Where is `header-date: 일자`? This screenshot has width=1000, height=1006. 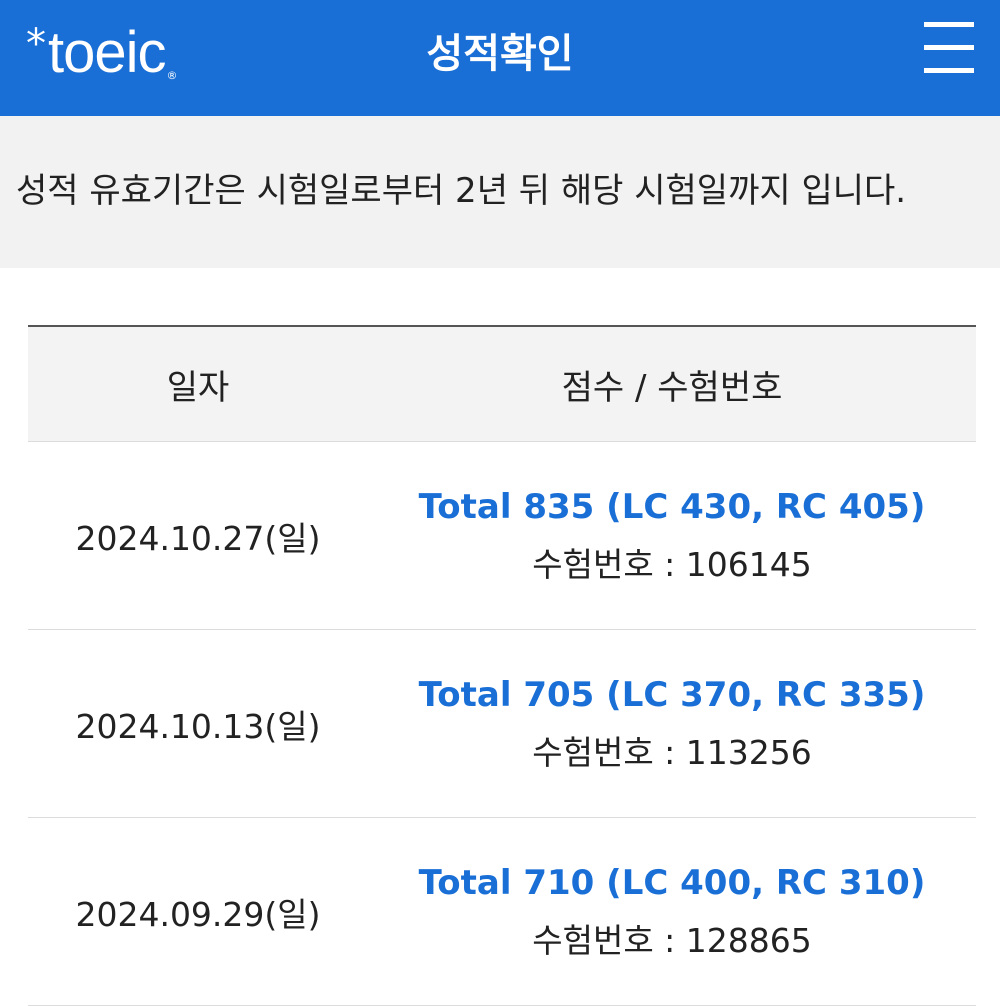
header-date: 일자 is located at coordinates (198, 387).